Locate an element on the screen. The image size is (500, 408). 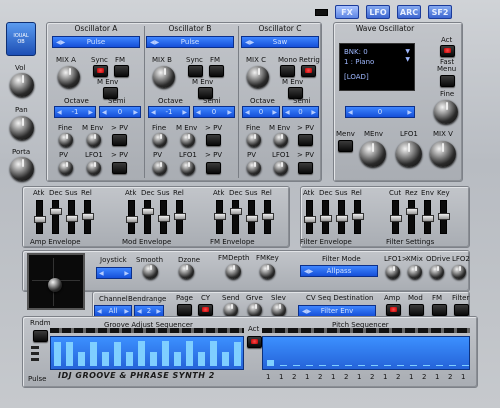
mod-atk-slider is located at coordinates (132, 217).